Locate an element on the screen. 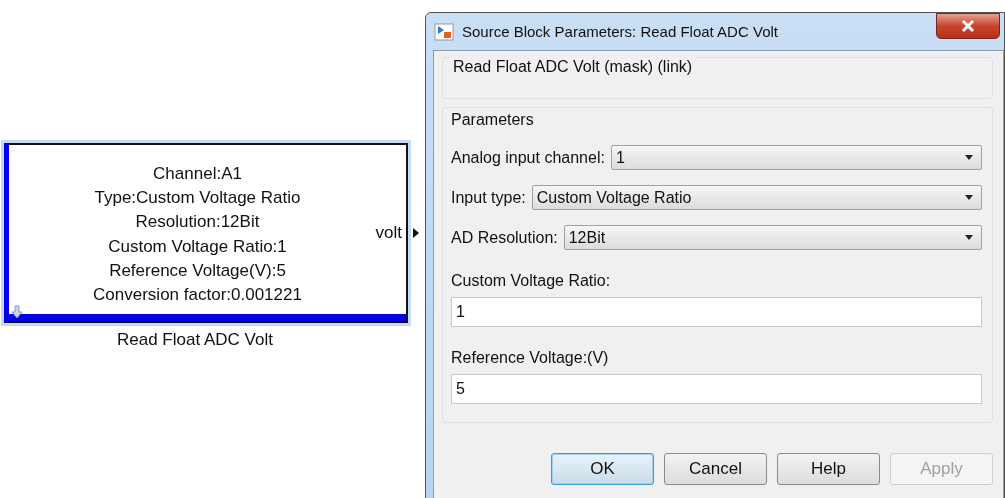 The height and width of the screenshot is (498, 1005). dropdown: 12Bit is located at coordinates (772, 237).